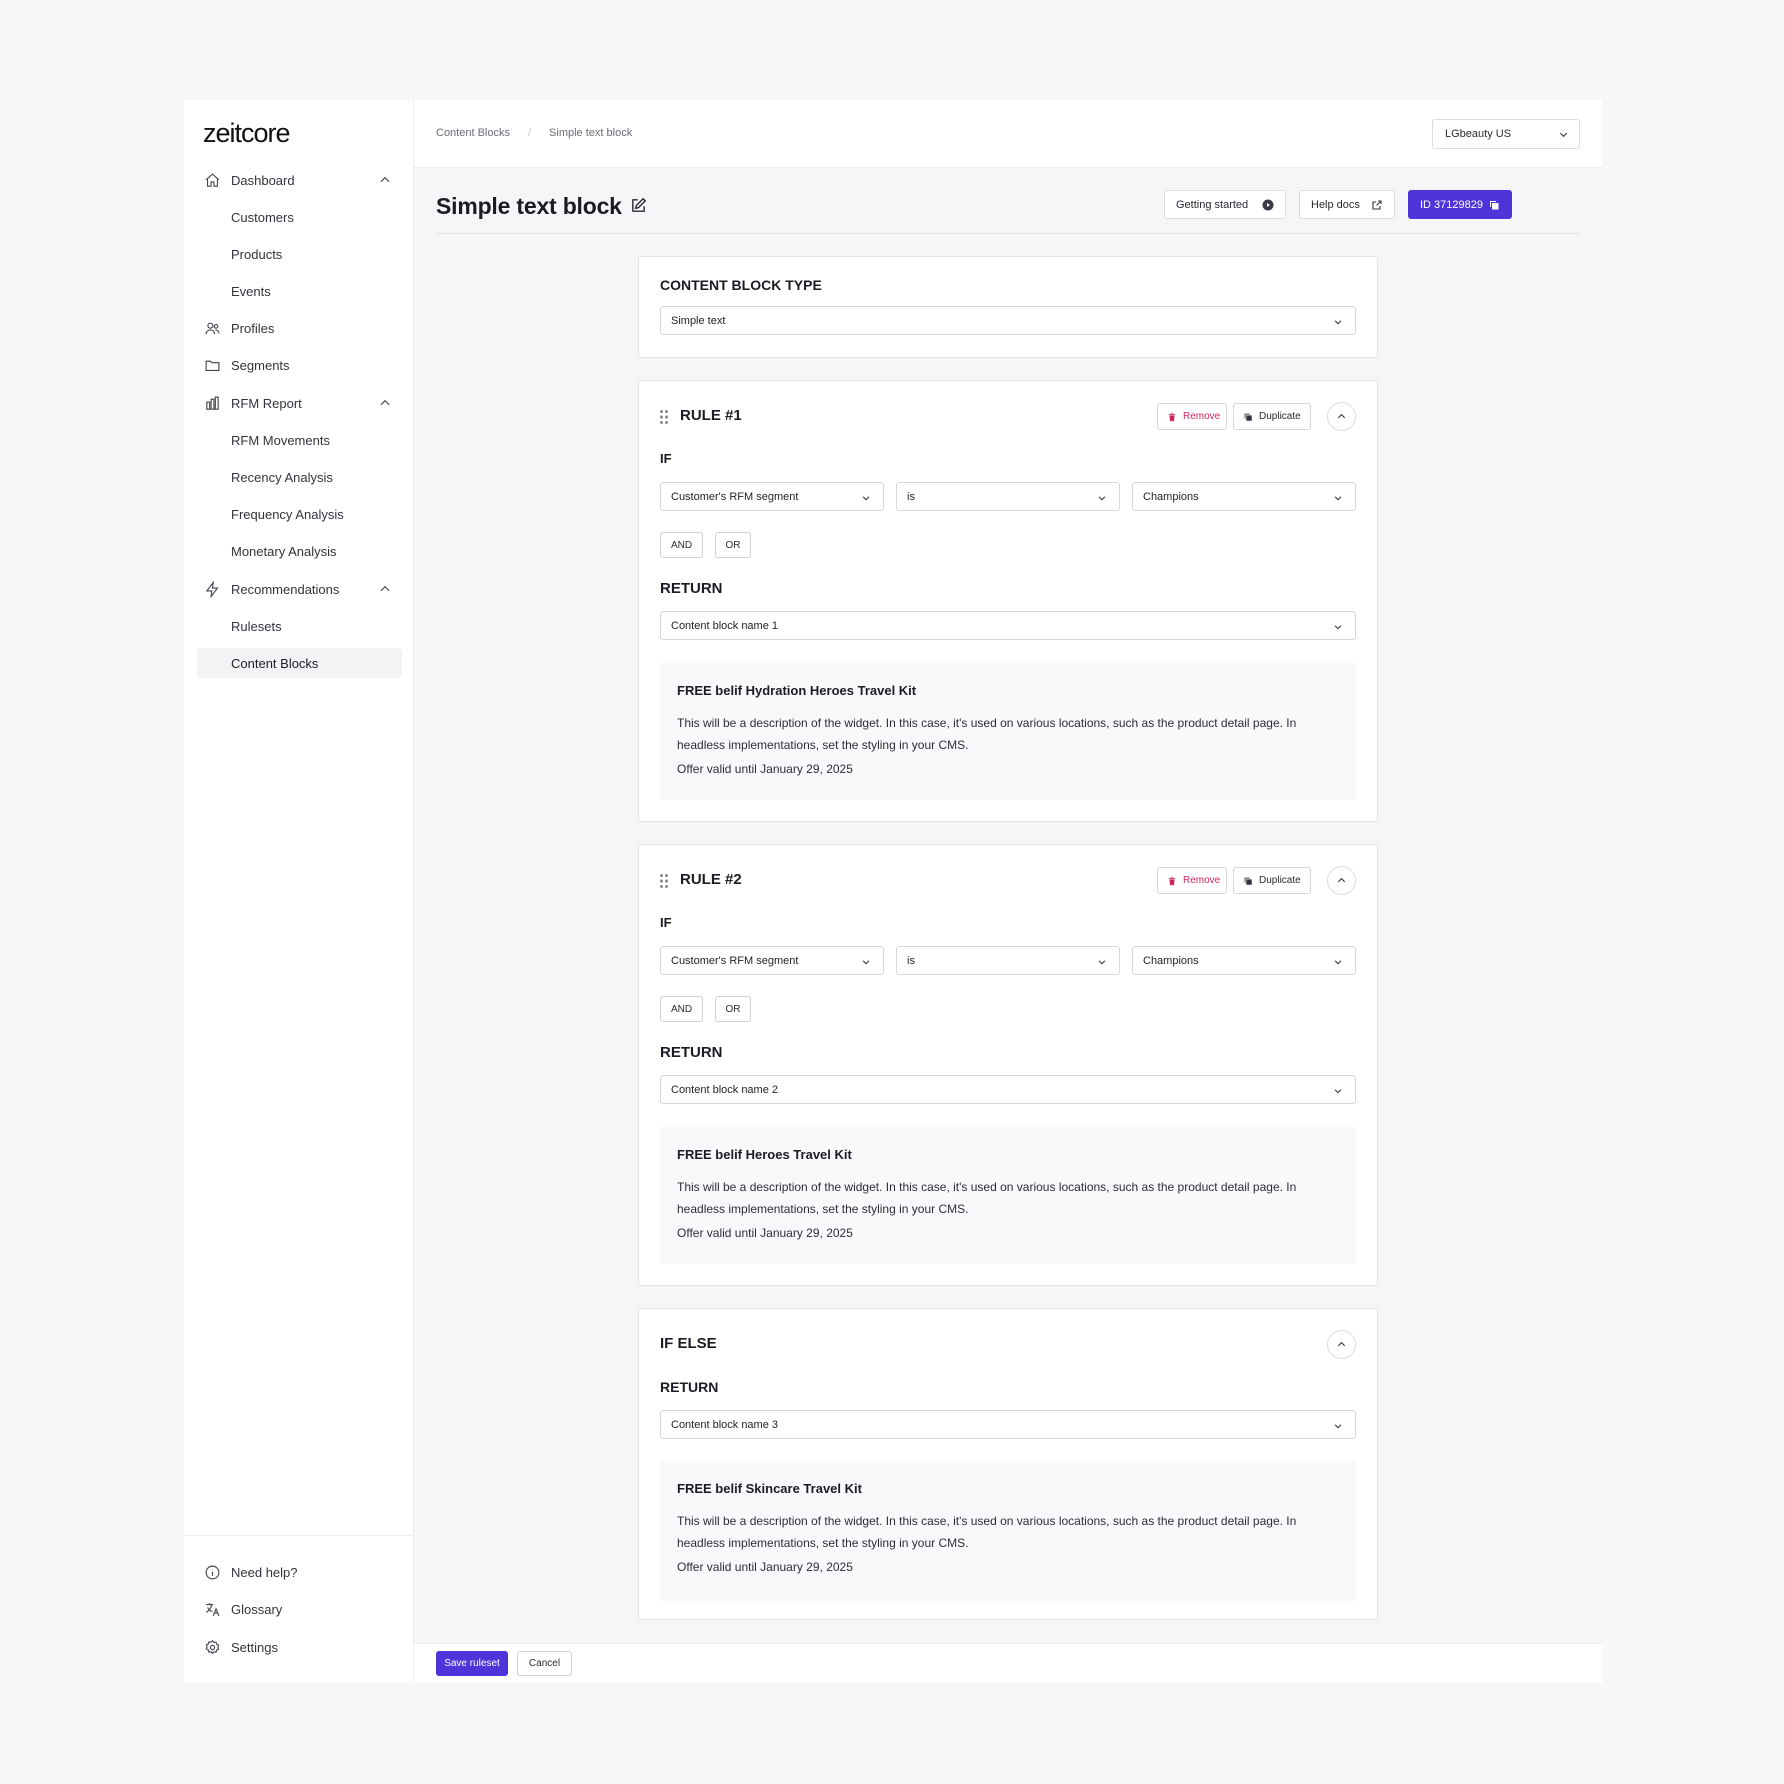 The width and height of the screenshot is (1784, 1784). I want to click on content-block-type-select: Simple text, so click(1008, 320).